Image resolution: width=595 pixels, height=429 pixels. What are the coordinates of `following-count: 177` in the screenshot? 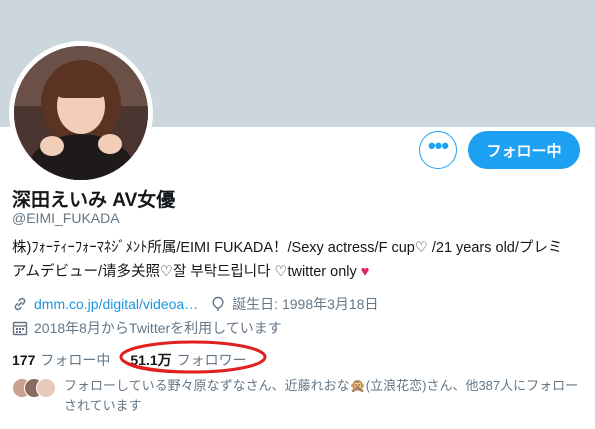 It's located at (24, 360).